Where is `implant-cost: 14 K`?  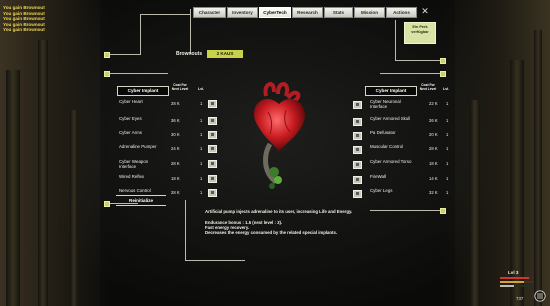 implant-cost: 14 K is located at coordinates (433, 178).